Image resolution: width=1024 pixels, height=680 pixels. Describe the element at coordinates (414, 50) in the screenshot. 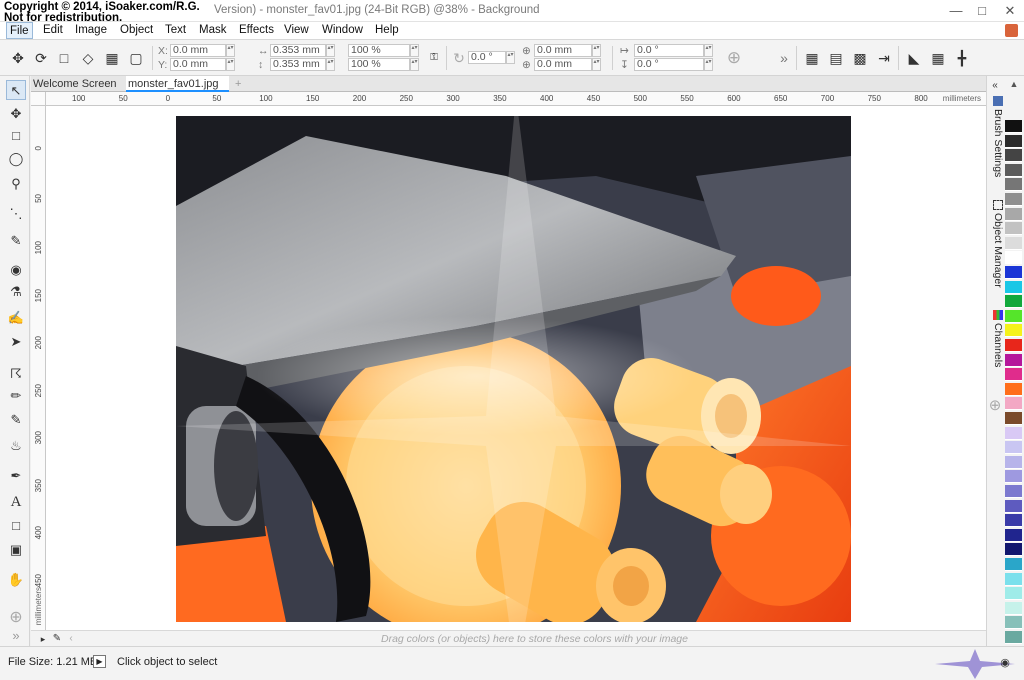

I see `scale-width-spinner: ▴▾` at that location.